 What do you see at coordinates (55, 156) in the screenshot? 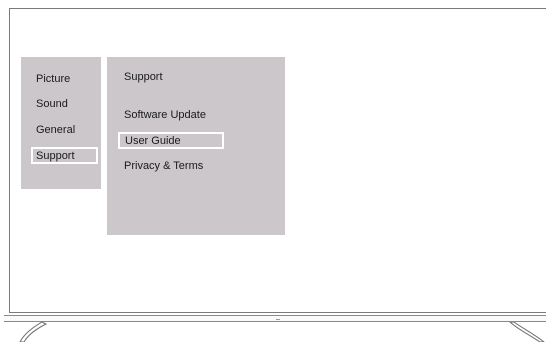
I see `menu-item-label: Support` at bounding box center [55, 156].